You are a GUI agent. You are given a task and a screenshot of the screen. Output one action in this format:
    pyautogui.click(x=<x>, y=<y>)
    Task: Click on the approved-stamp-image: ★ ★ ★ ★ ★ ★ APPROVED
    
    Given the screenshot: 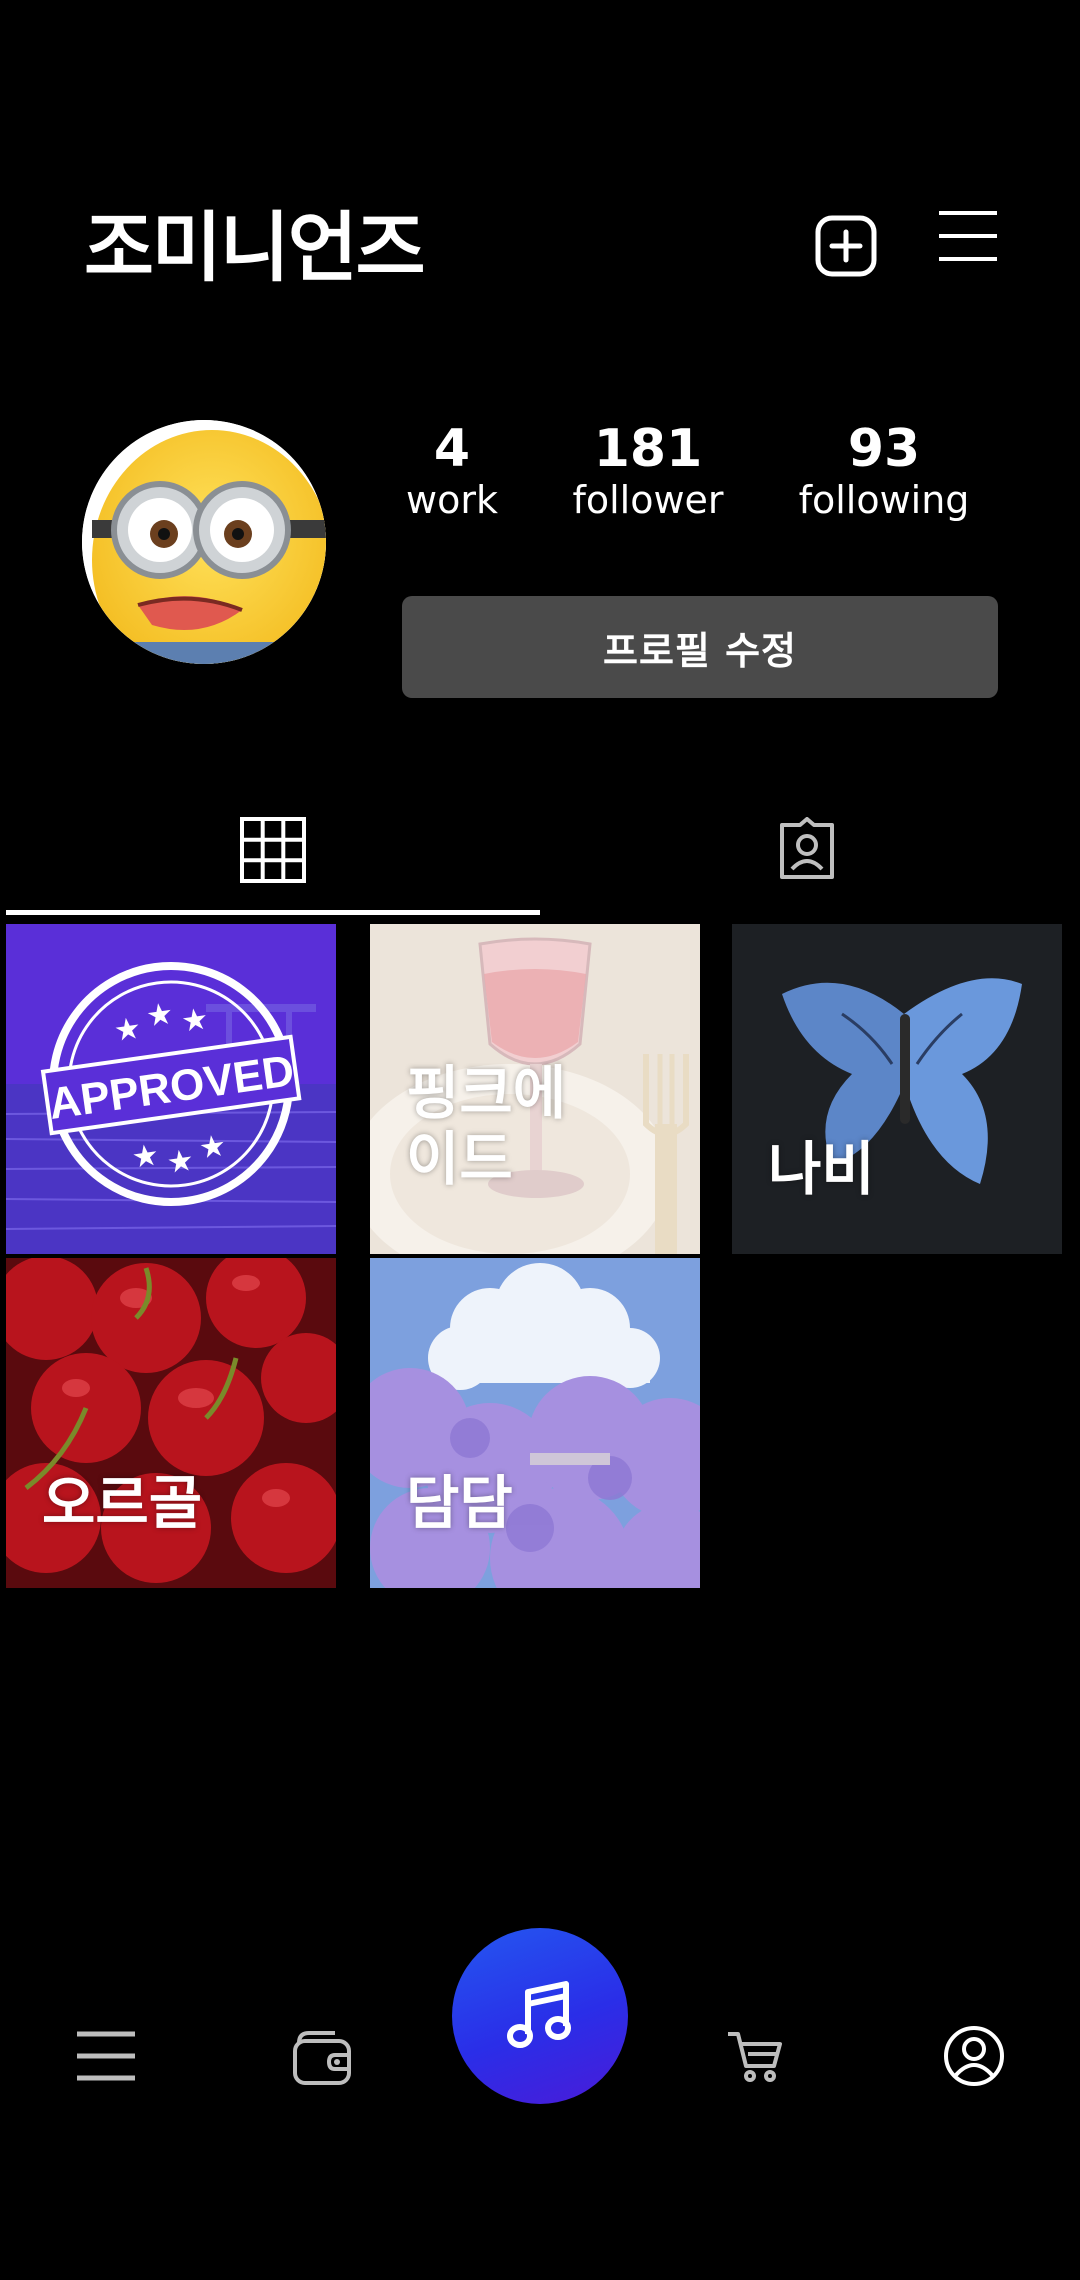 What is the action you would take?
    pyautogui.click(x=171, y=1089)
    